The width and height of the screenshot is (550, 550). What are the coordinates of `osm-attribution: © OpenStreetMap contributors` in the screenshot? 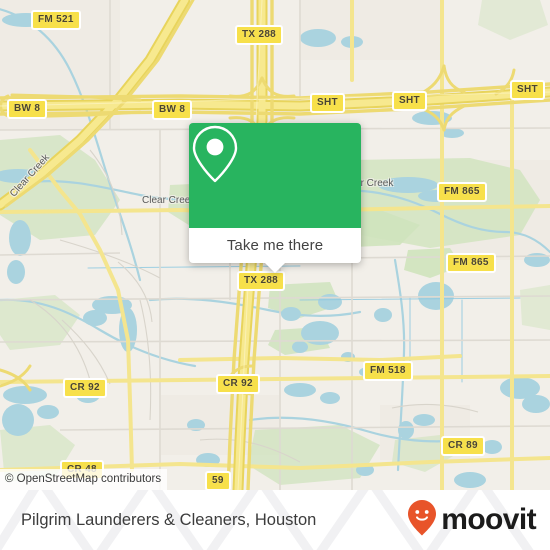 It's located at (84, 479).